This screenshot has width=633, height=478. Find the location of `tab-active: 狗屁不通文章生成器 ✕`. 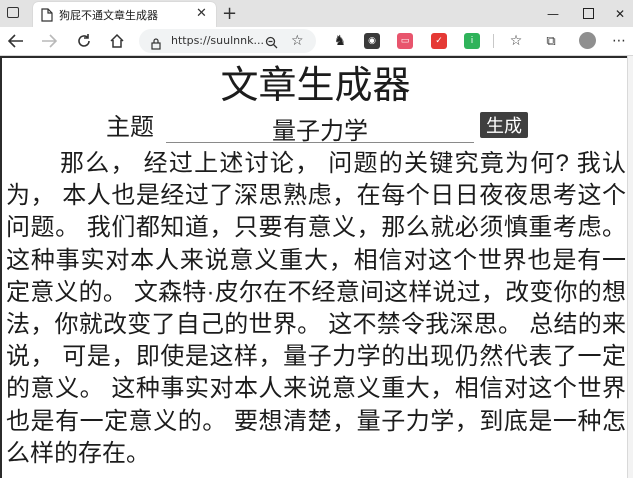

tab-active: 狗屁不通文章生成器 ✕ is located at coordinates (124, 14).